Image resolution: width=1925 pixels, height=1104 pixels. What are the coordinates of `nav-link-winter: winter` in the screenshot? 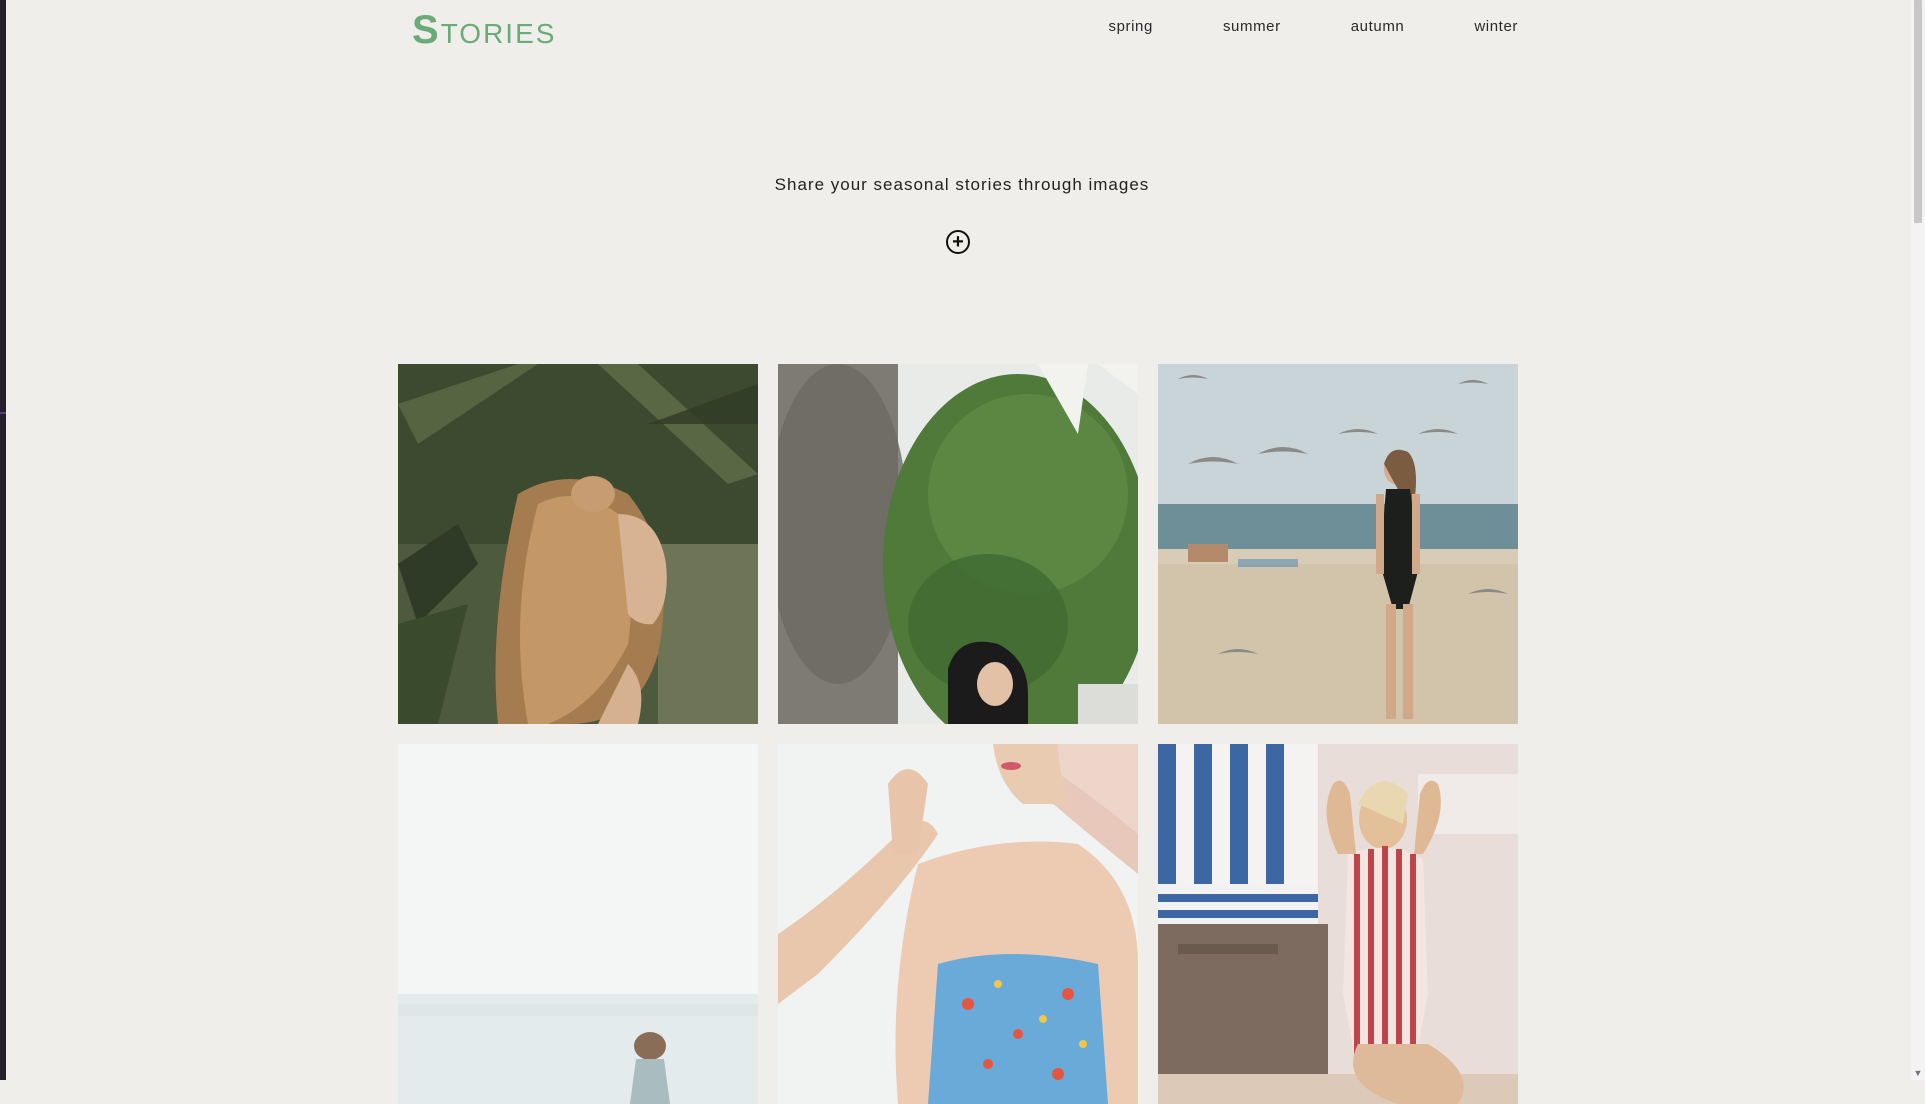 It's located at (1496, 26).